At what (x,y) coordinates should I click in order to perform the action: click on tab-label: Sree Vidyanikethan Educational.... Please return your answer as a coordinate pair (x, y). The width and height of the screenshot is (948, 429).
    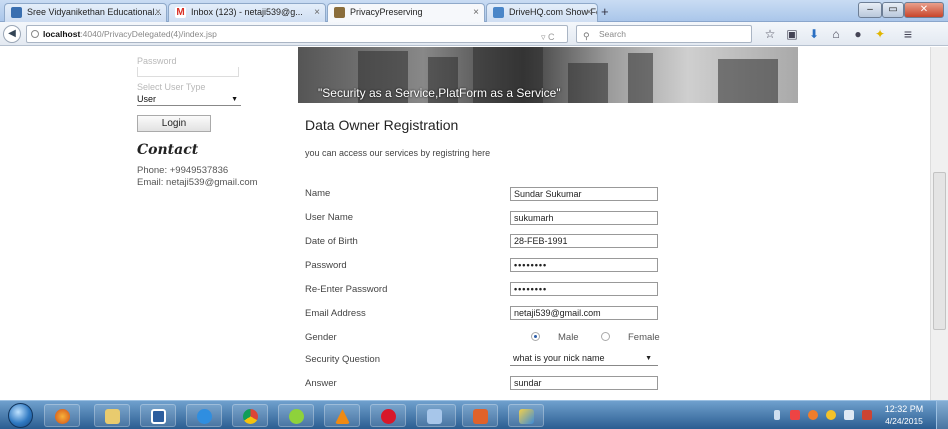
    Looking at the image, I should click on (94, 12).